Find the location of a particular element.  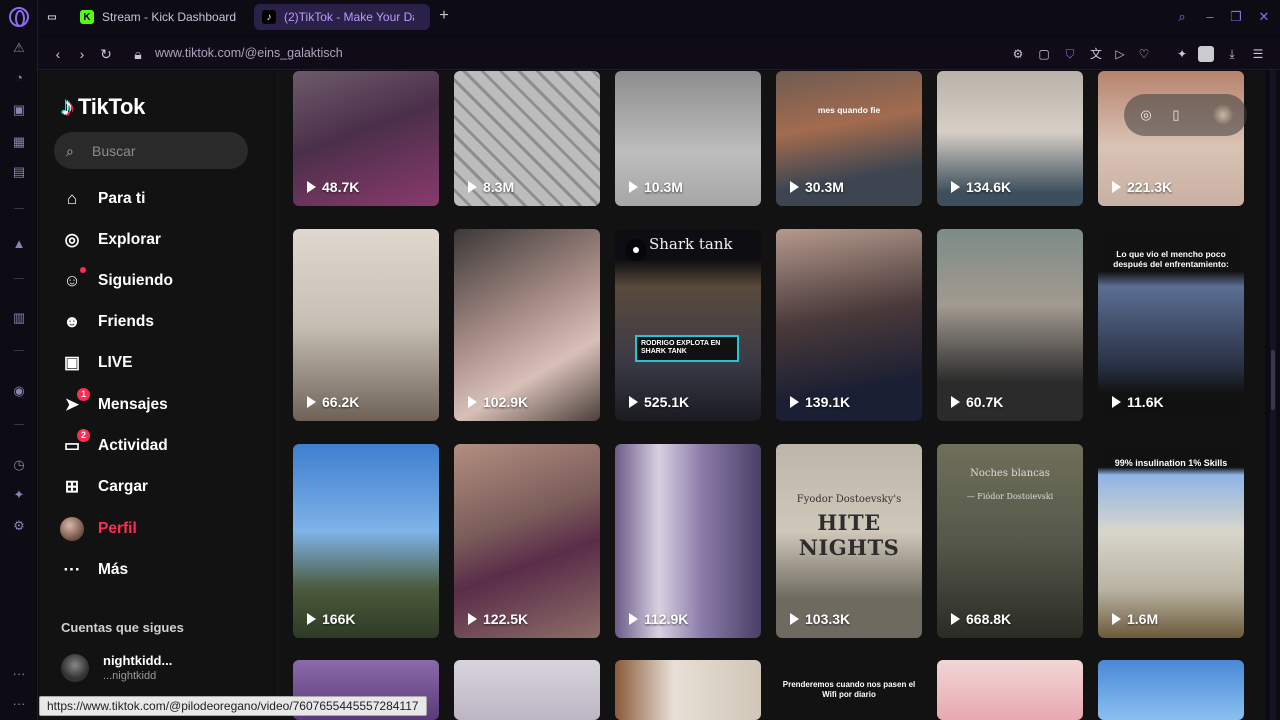

video-card: 10.3M is located at coordinates (688, 138).